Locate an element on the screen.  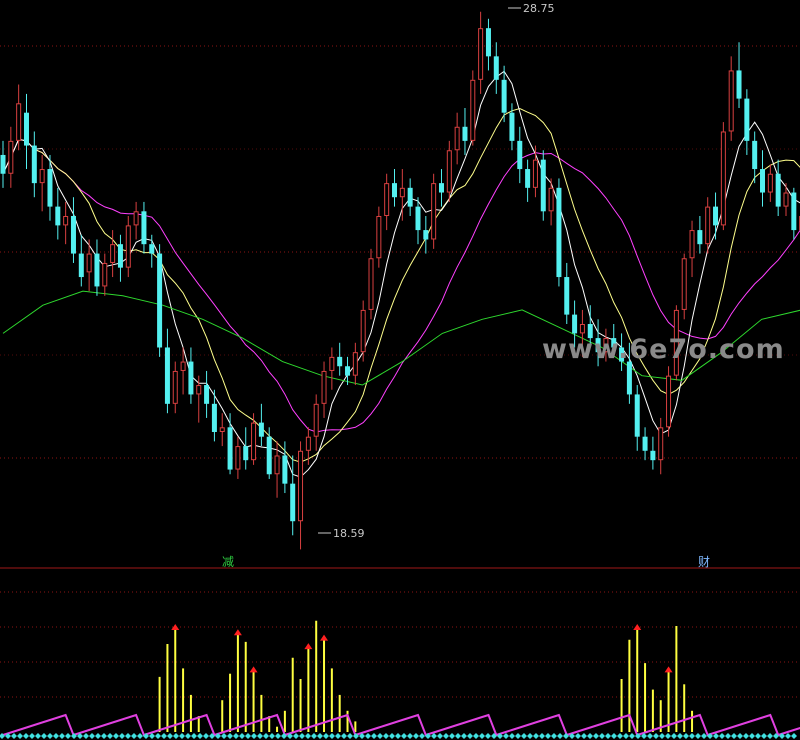
wave-line is located at coordinates (401, 725).